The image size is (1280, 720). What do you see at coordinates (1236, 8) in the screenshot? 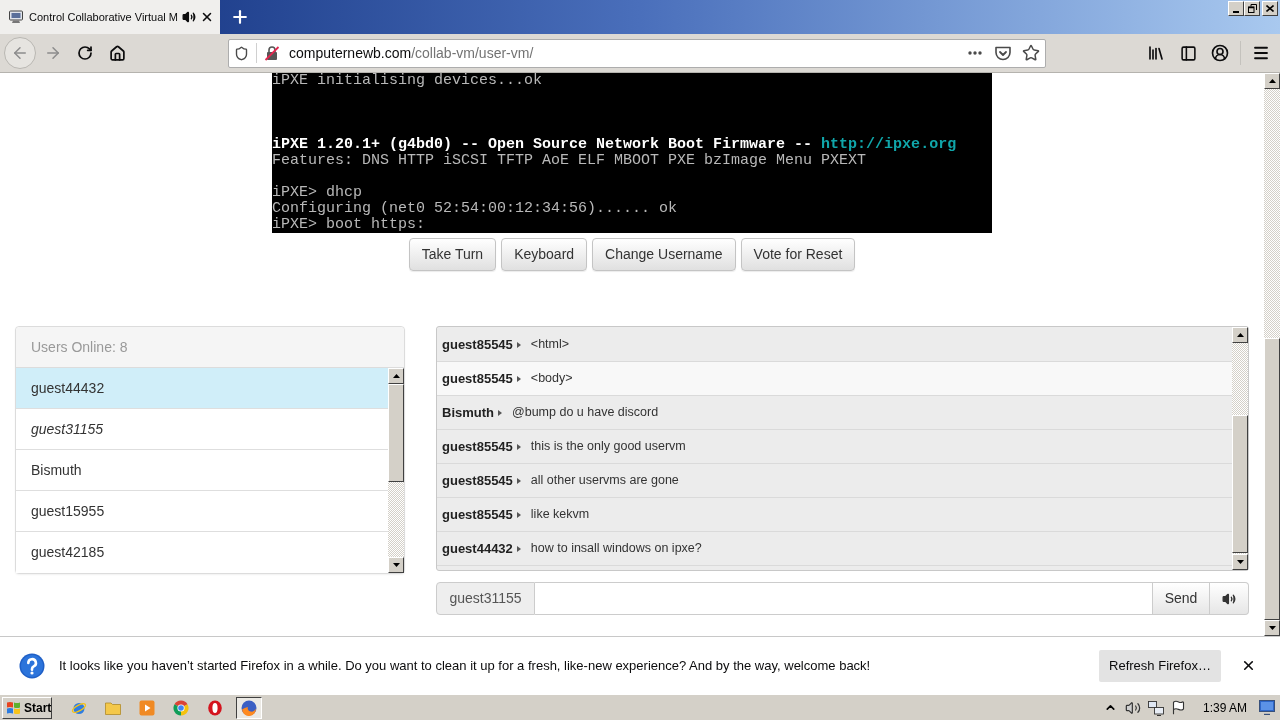
I see `minimize-button` at bounding box center [1236, 8].